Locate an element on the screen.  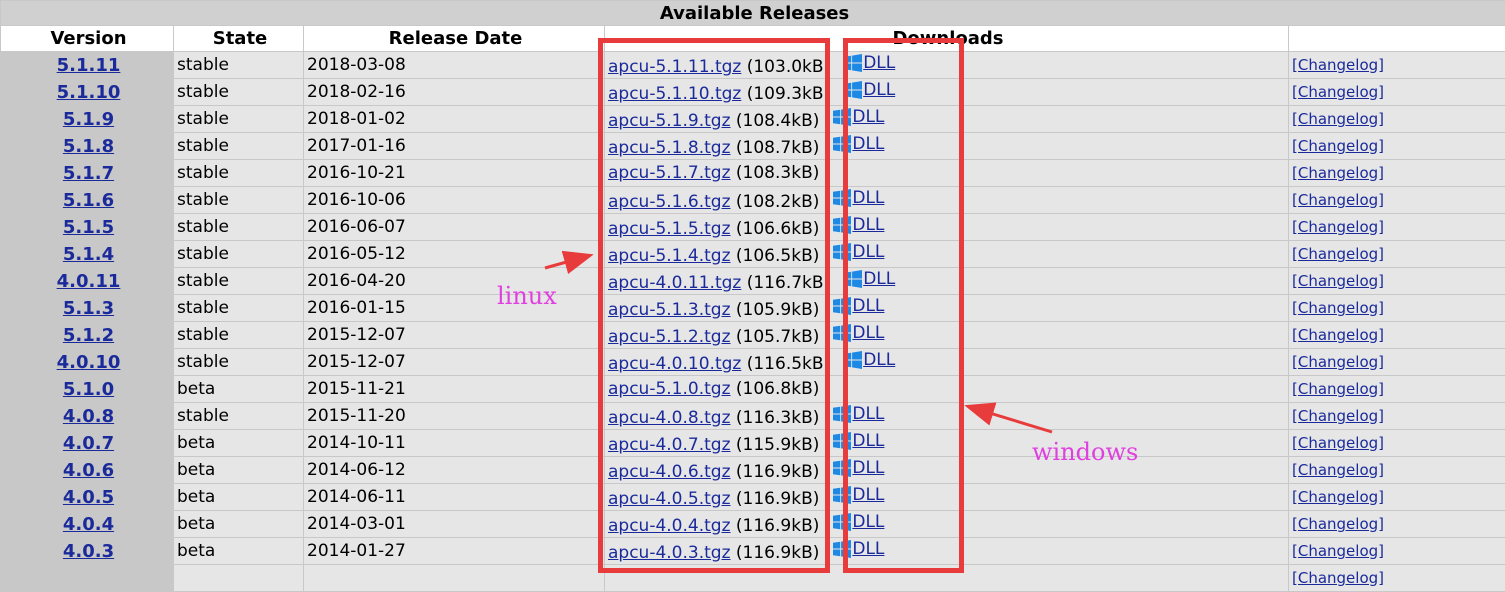
windows-label: windows is located at coordinates (1085, 452).